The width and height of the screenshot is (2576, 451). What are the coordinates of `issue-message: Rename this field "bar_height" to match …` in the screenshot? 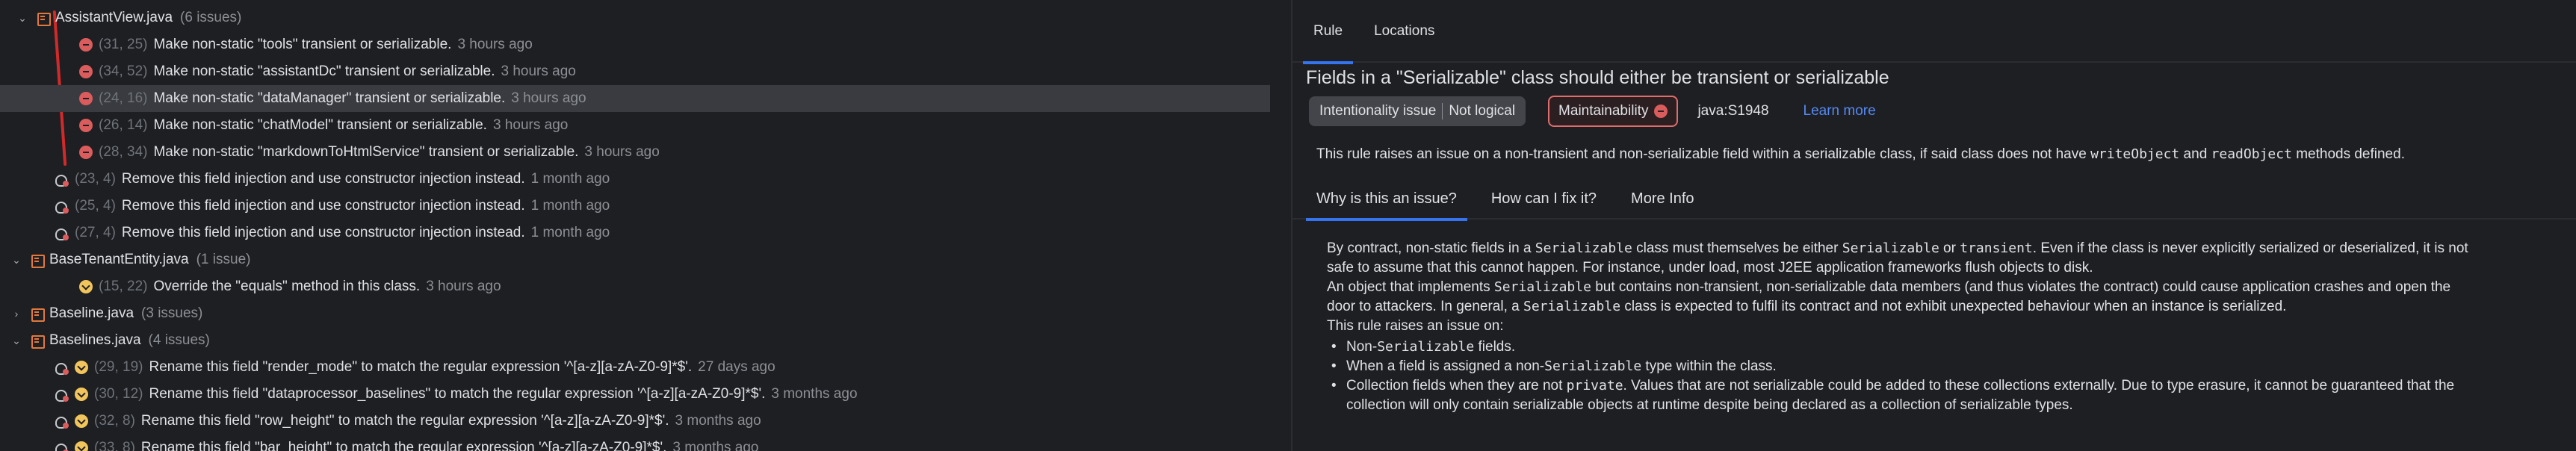 It's located at (403, 445).